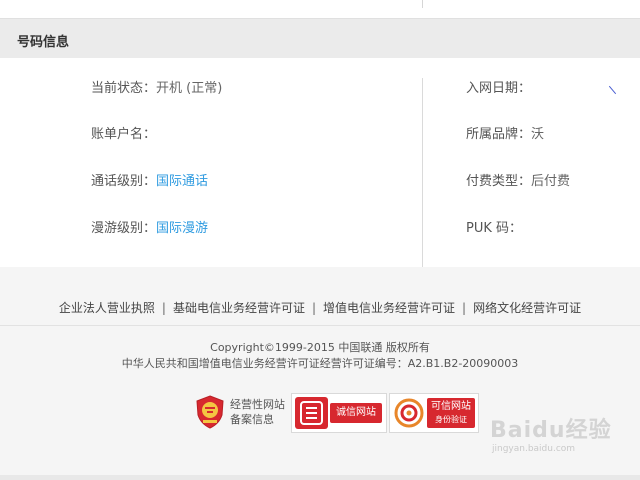  What do you see at coordinates (311, 413) in the screenshot?
I see `credit-seal-icon` at bounding box center [311, 413].